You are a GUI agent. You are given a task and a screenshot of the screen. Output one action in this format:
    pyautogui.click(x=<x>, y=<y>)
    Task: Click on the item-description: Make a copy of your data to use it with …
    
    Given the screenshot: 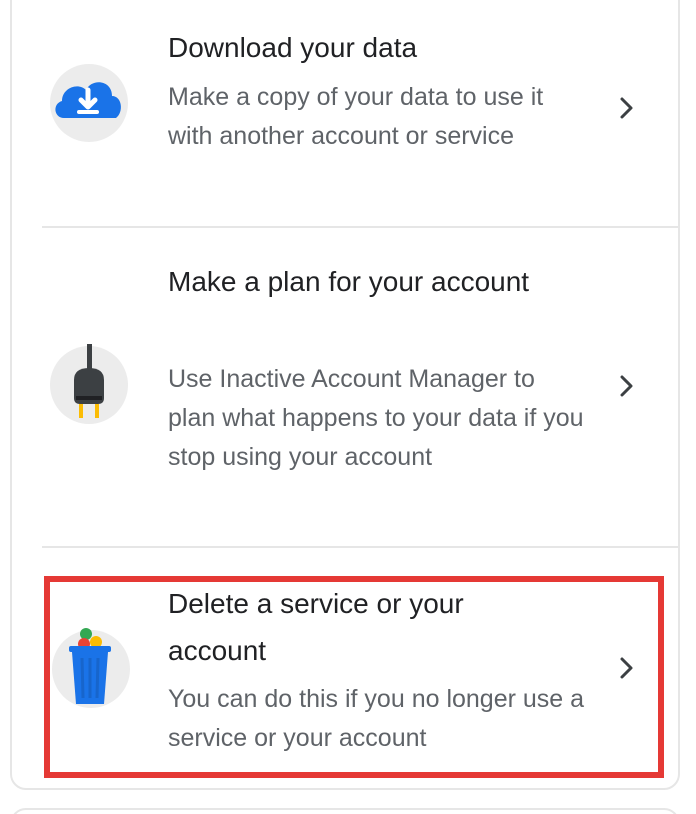 What is the action you would take?
    pyautogui.click(x=356, y=116)
    